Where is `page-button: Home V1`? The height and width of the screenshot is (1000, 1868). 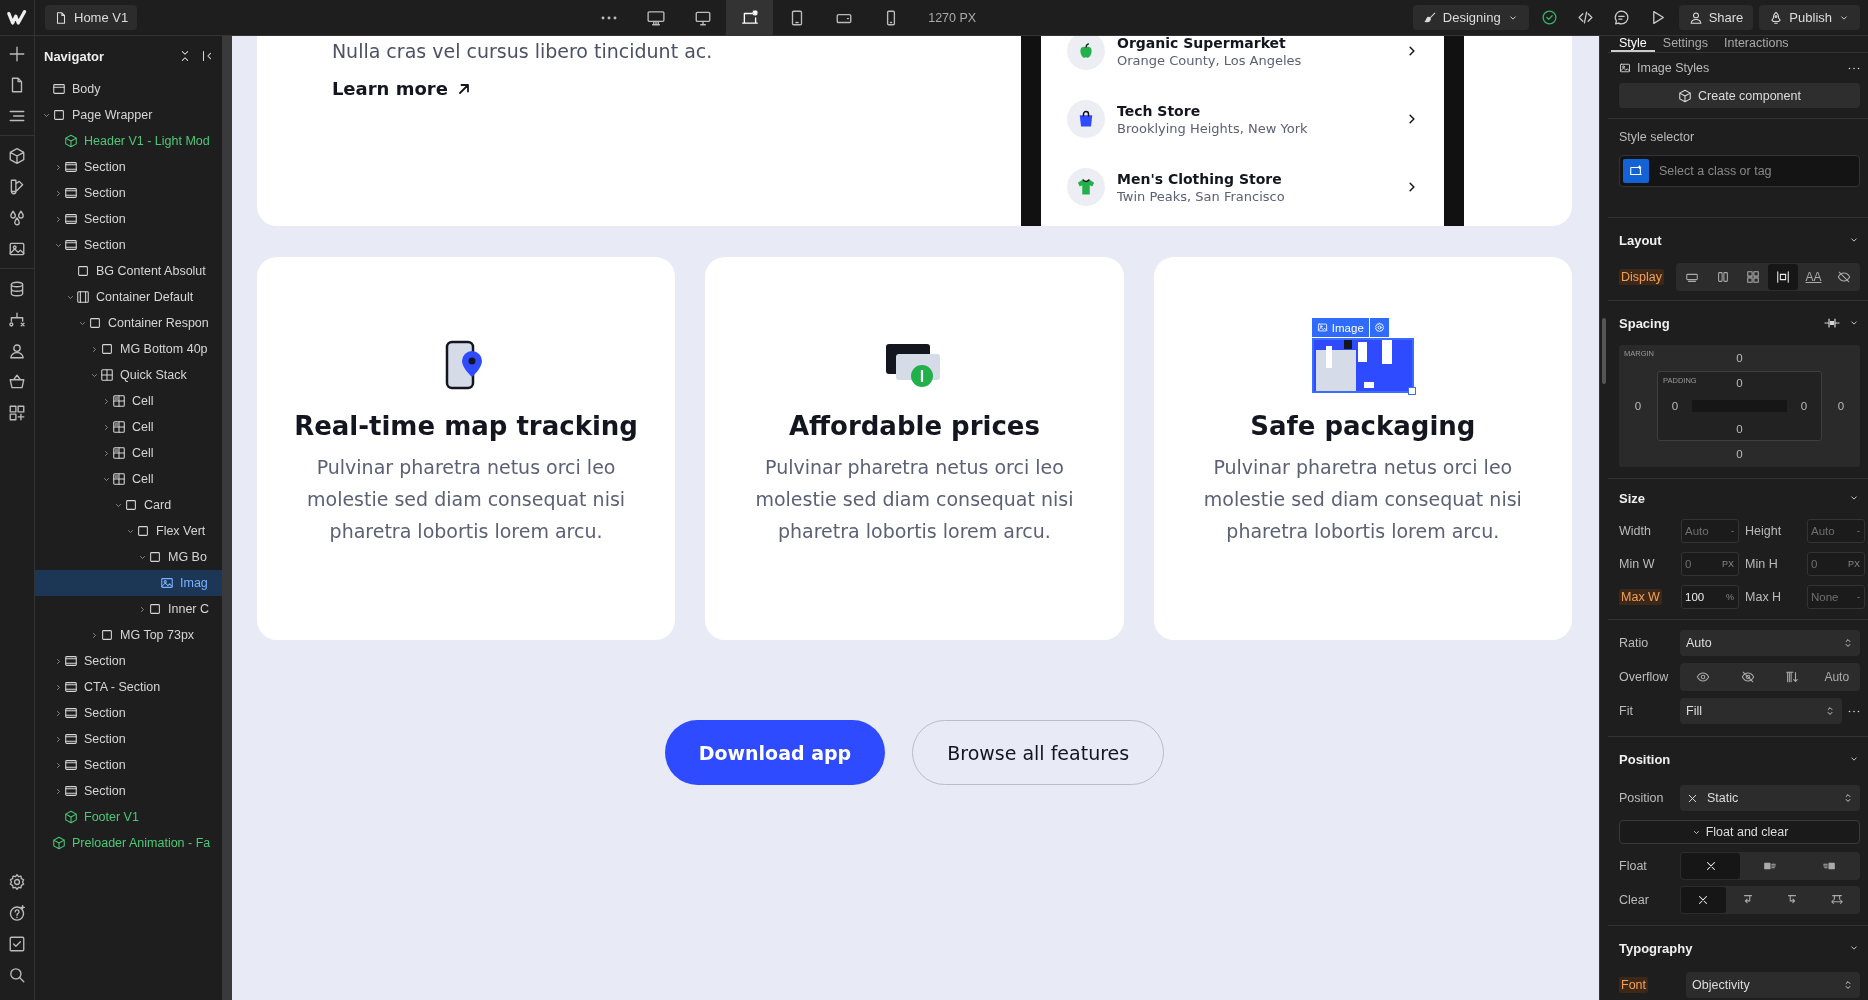 page-button: Home V1 is located at coordinates (91, 17).